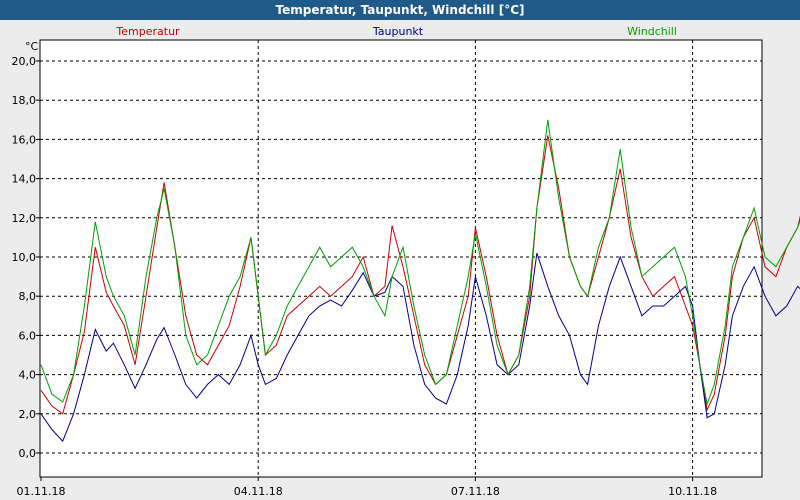  I want to click on y-tick-label: 6,0, so click(28, 335).